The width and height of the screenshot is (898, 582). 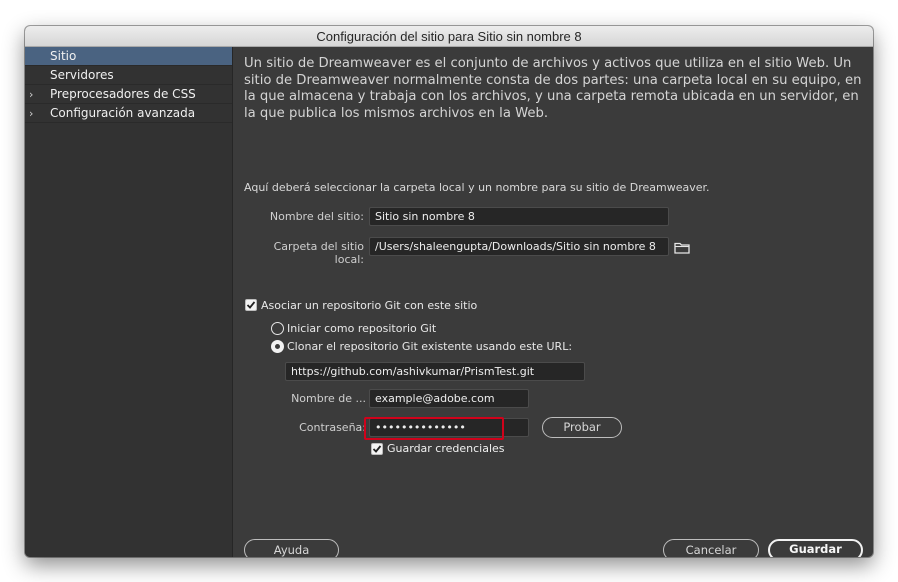 What do you see at coordinates (332, 427) in the screenshot?
I see `password-label: Contraseña:` at bounding box center [332, 427].